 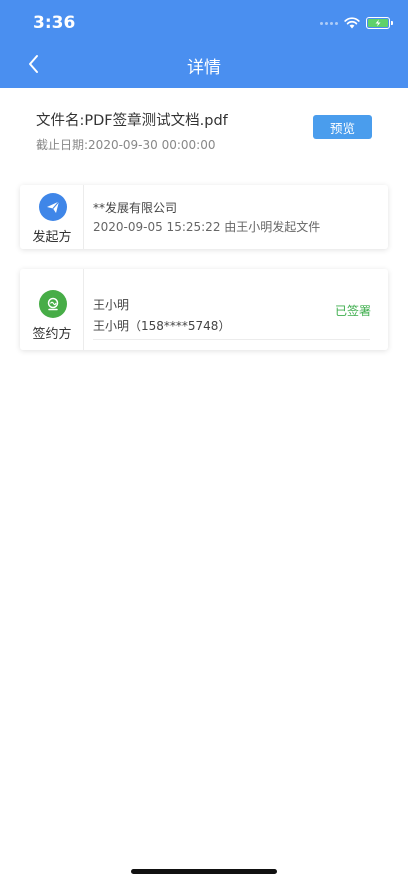 I want to click on initiator-role-label: 发起方, so click(x=52, y=237).